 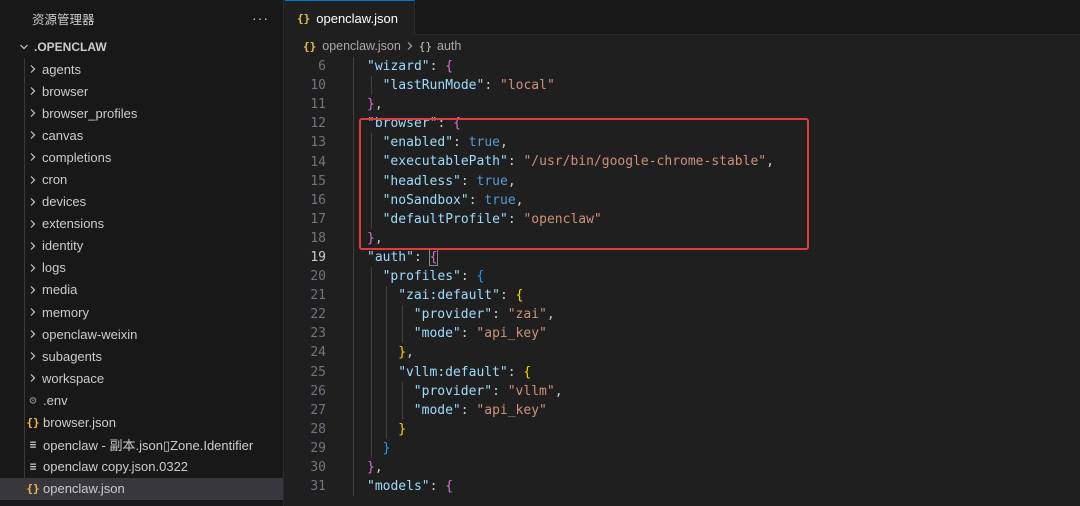 What do you see at coordinates (141, 69) in the screenshot?
I see `folder-agents: agents` at bounding box center [141, 69].